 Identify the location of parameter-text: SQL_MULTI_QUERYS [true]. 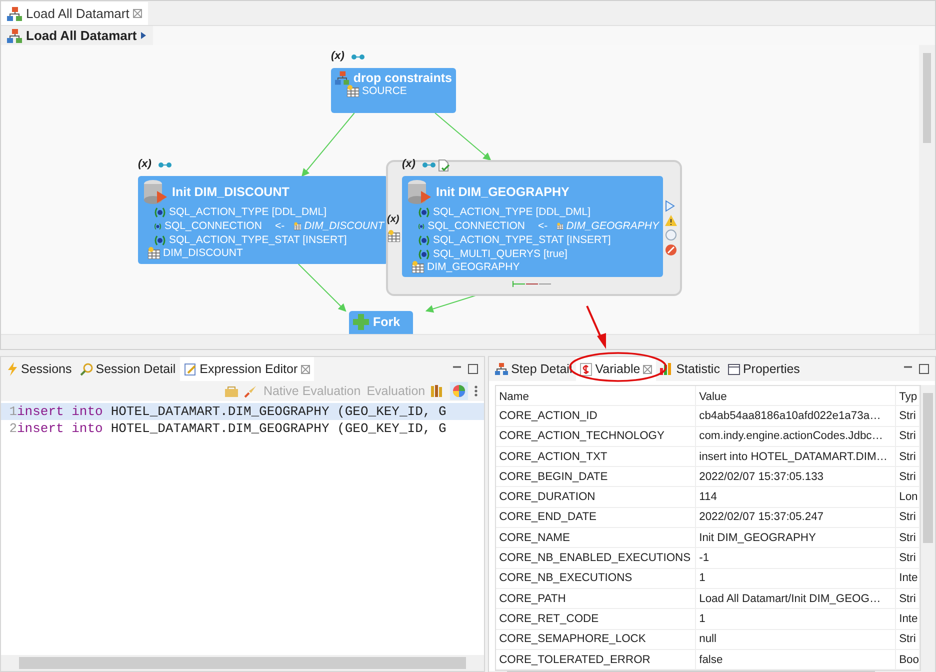
(500, 254).